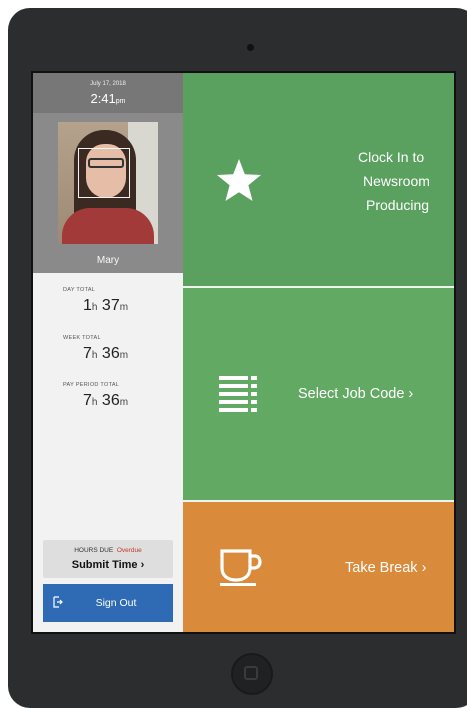 The height and width of the screenshot is (708, 467). What do you see at coordinates (391, 157) in the screenshot?
I see `clock-in-line-1: Clock In to` at bounding box center [391, 157].